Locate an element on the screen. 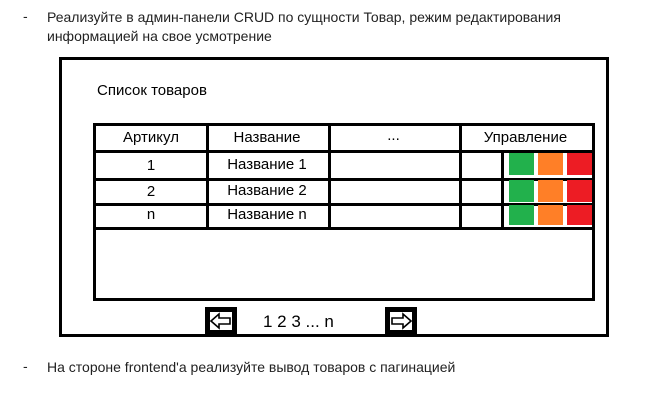  table-cell-name: Название 1 is located at coordinates (267, 164).